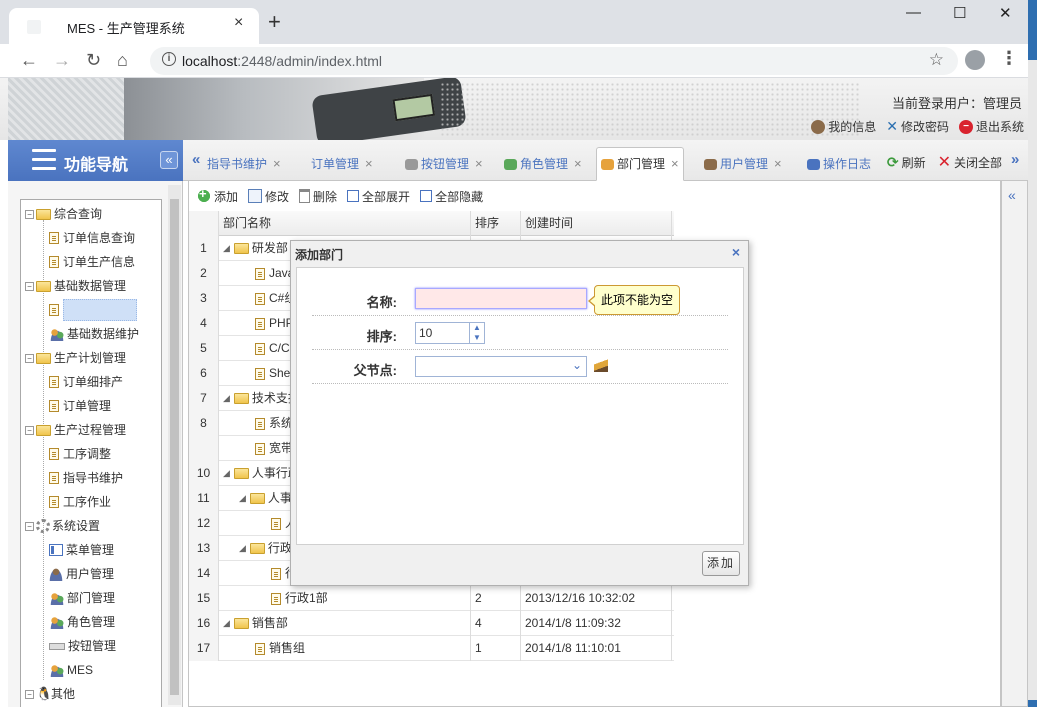 The image size is (1037, 707). Describe the element at coordinates (906, 162) in the screenshot. I see `refresh-button: ⟳ 刷新` at that location.